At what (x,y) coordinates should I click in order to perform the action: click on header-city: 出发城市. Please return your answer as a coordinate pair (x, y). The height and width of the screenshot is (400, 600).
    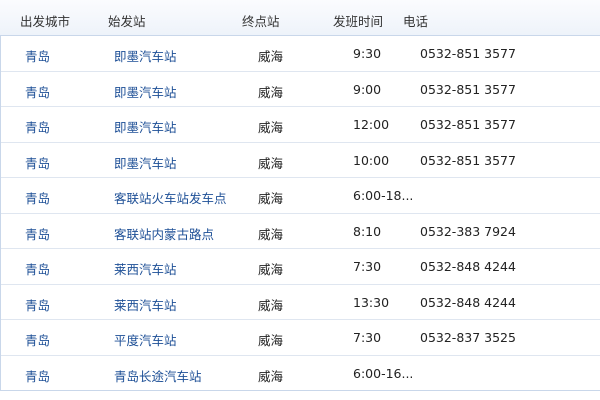
    Looking at the image, I should click on (45, 21).